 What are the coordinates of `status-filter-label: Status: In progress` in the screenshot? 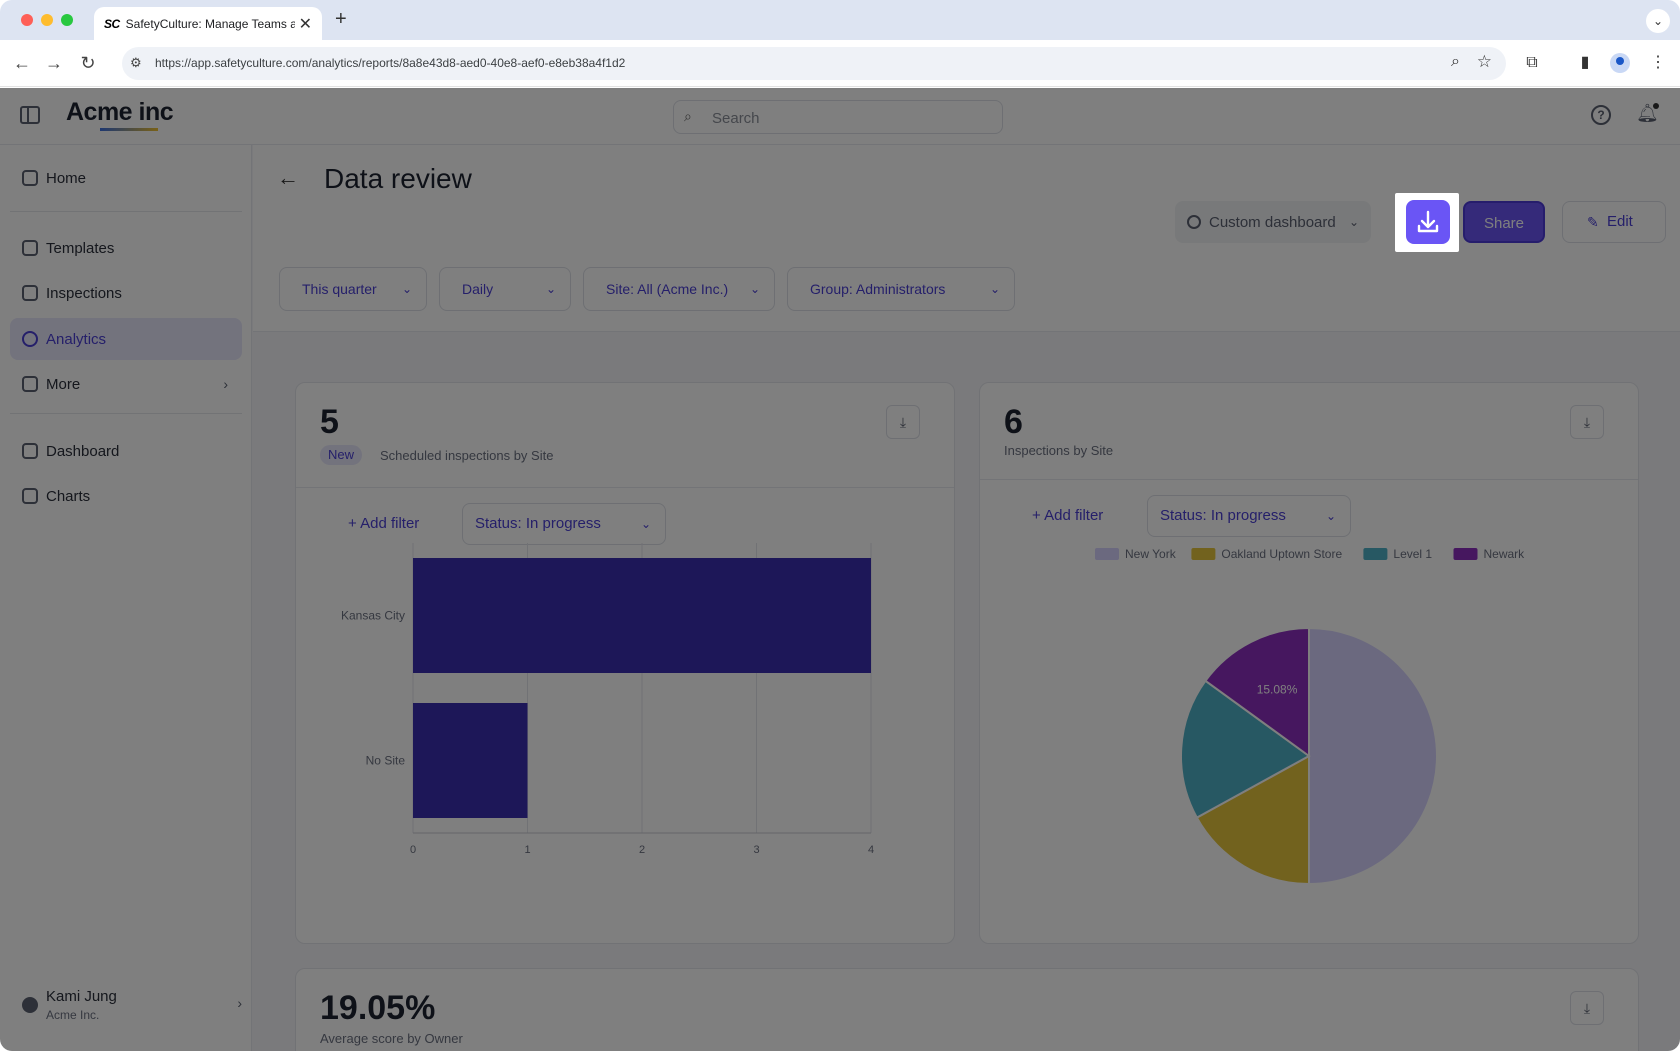 It's located at (538, 523).